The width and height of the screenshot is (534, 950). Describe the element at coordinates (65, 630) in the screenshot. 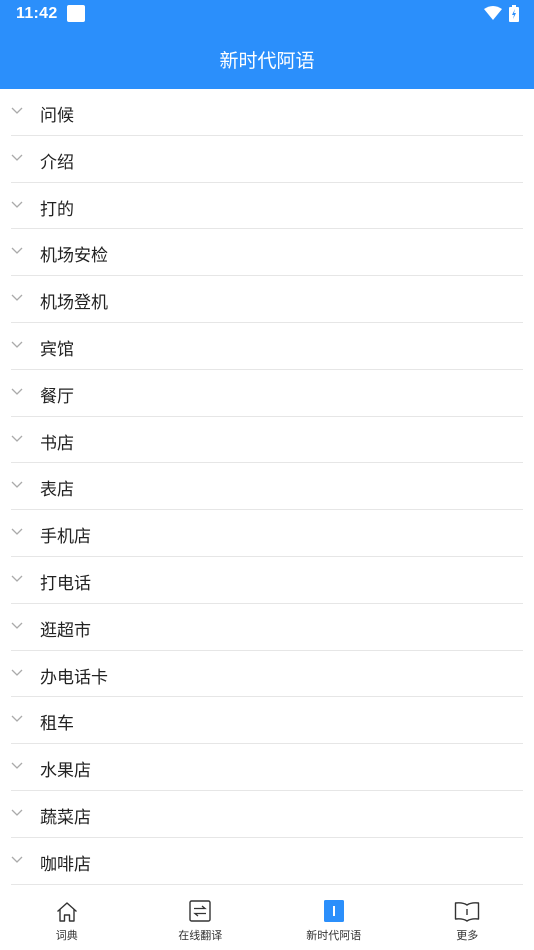

I see `list-item-label: 逛超市` at that location.